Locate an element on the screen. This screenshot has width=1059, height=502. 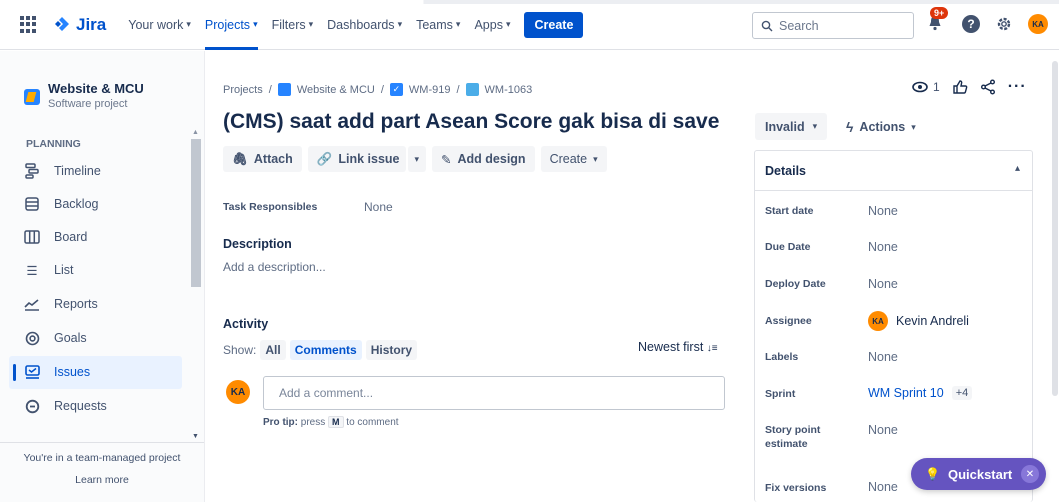
goals-icon is located at coordinates (32, 338).